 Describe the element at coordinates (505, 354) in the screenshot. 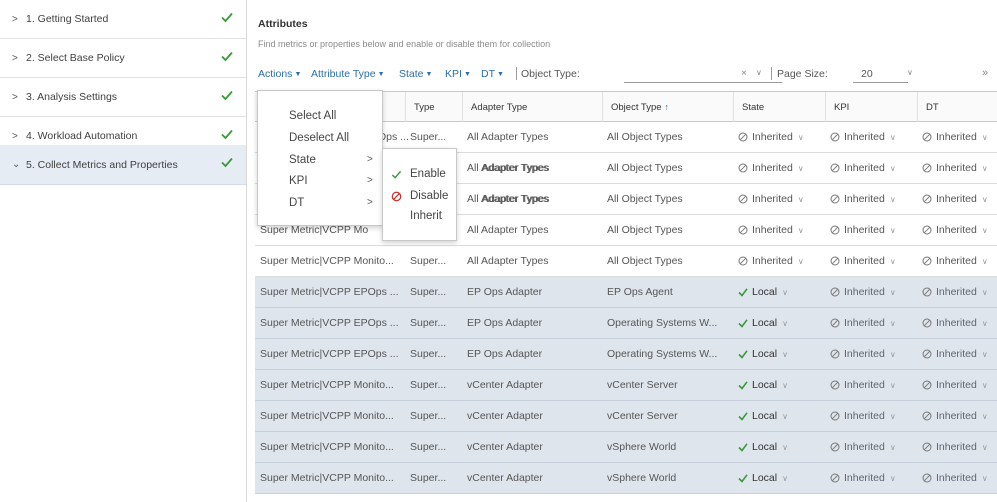

I see `cell-adapter-type: EP Ops Adapter` at that location.